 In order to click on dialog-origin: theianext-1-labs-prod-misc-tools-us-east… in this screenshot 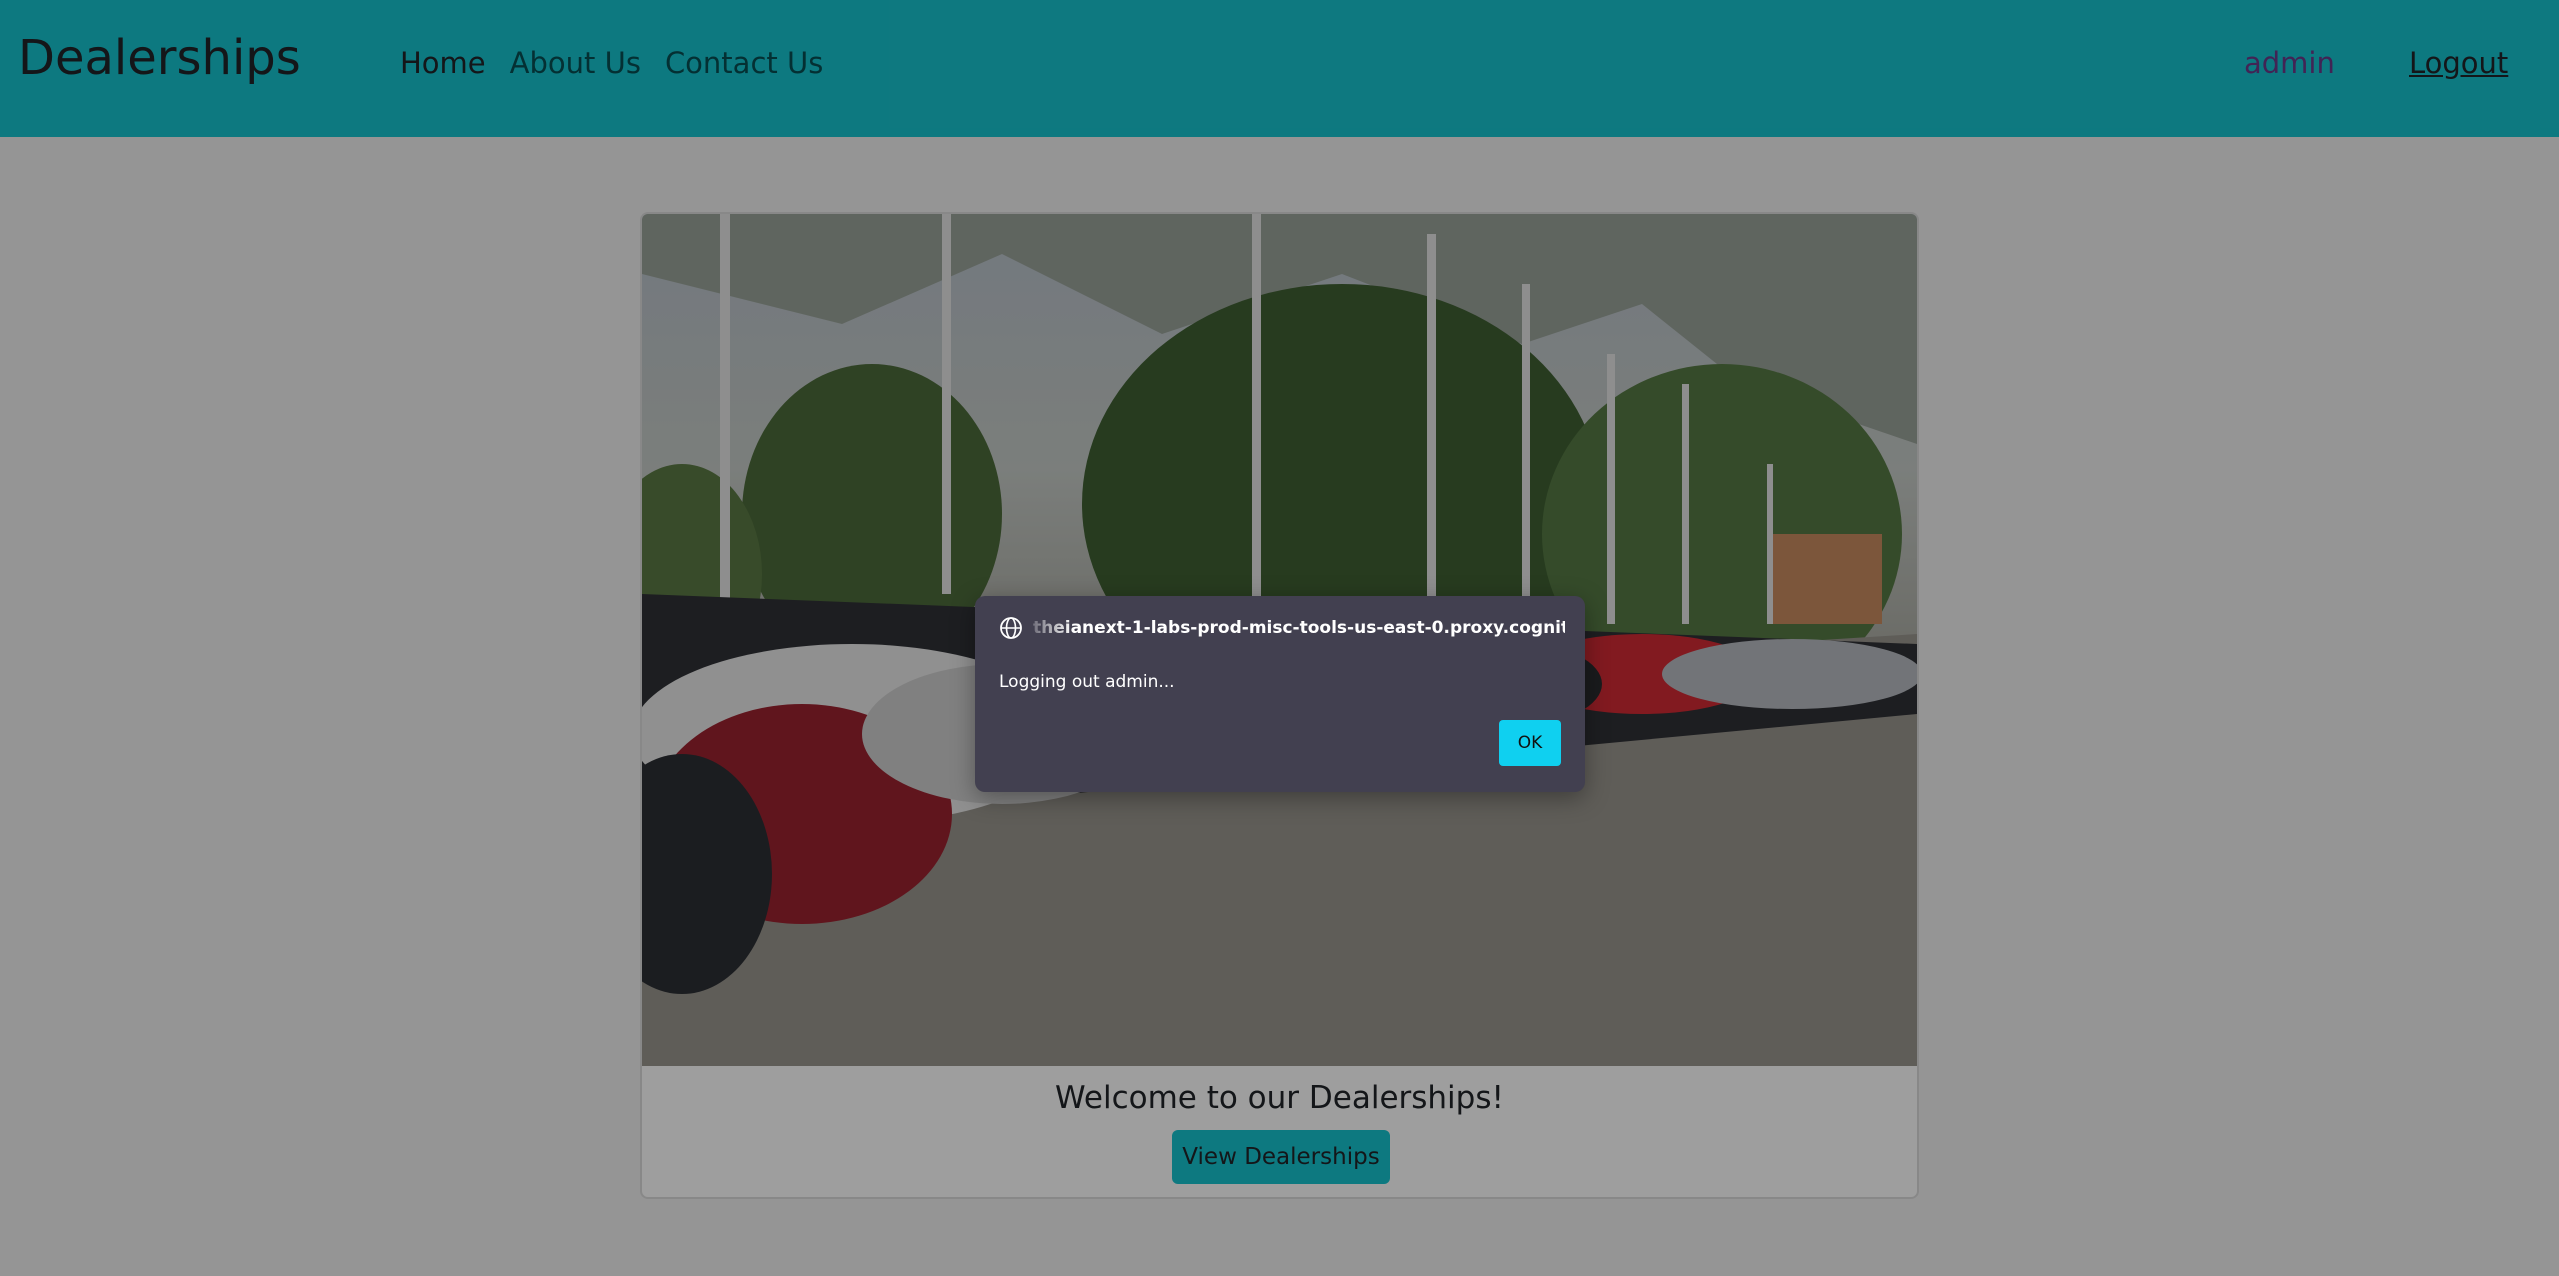, I will do `click(1282, 628)`.